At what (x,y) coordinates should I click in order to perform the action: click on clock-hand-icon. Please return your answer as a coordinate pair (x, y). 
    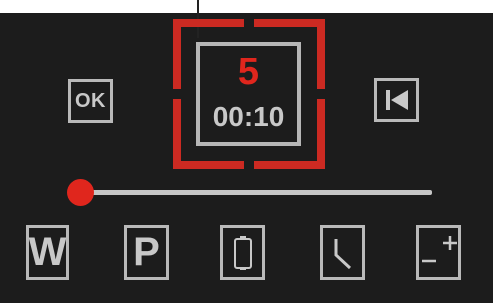
    Looking at the image, I should click on (343, 253).